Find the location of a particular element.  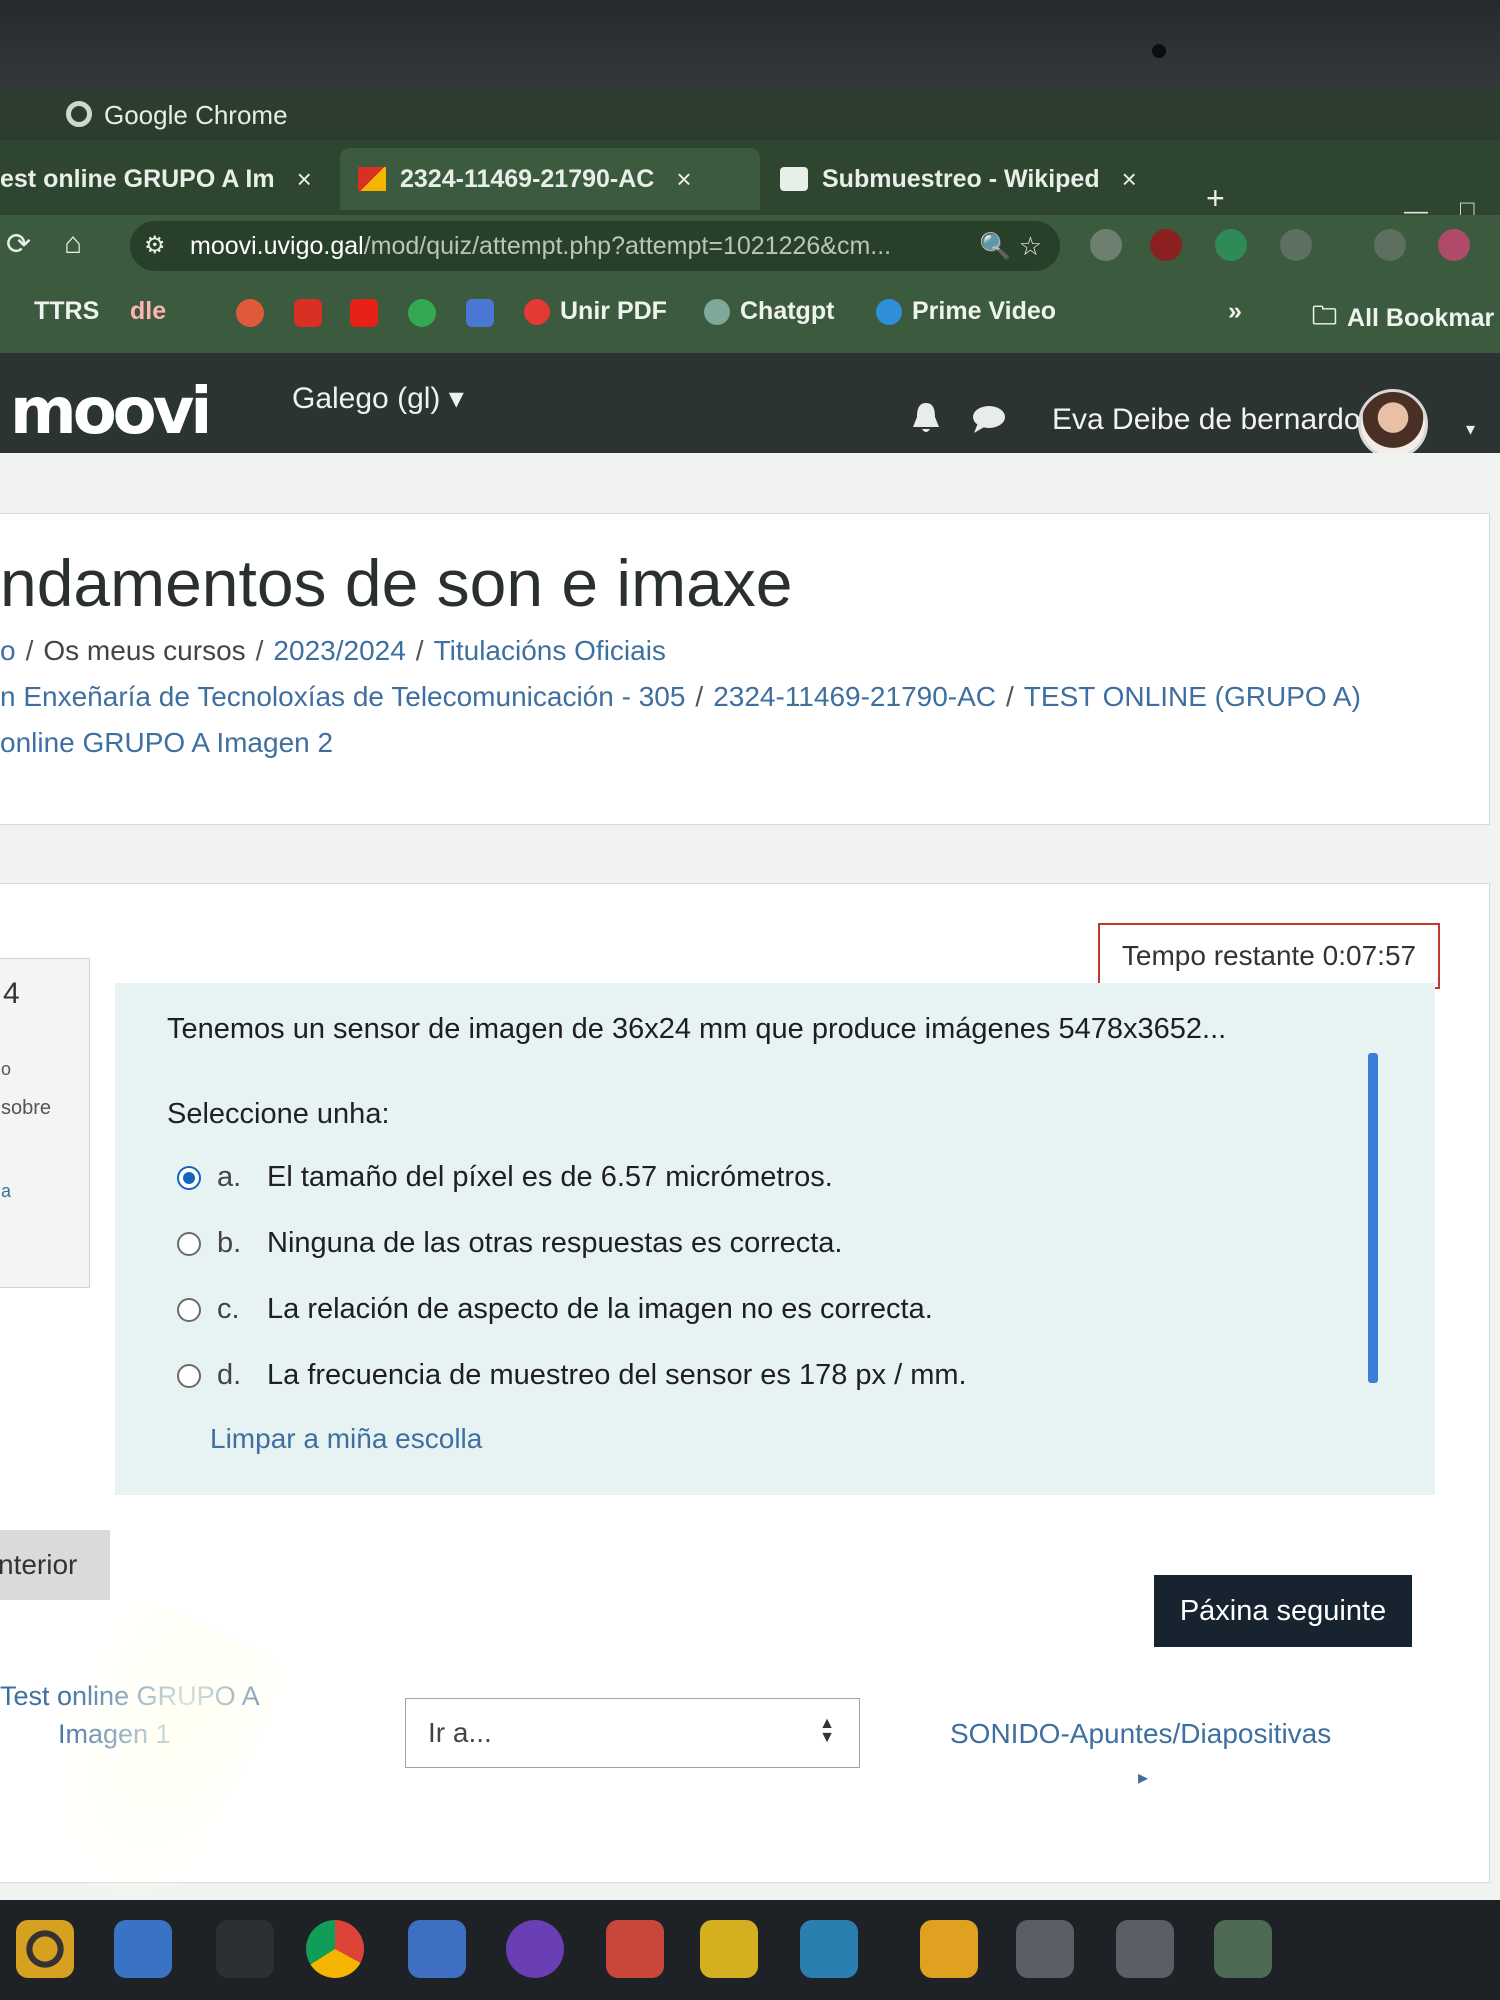

maps-icon is located at coordinates (422, 313).